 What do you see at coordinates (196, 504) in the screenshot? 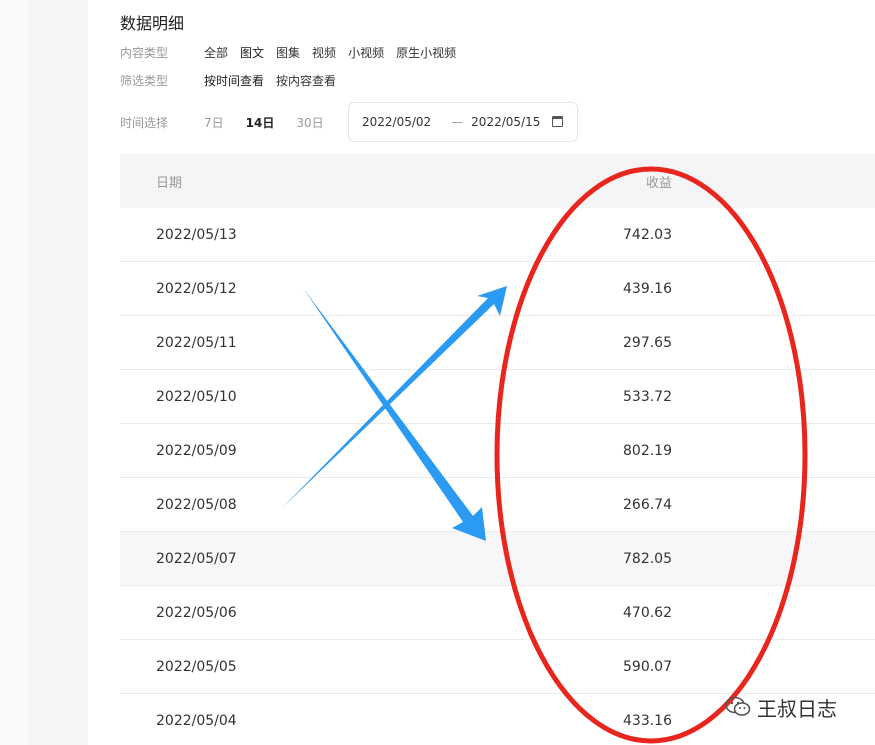
I see `row-date: 2022/05/08` at bounding box center [196, 504].